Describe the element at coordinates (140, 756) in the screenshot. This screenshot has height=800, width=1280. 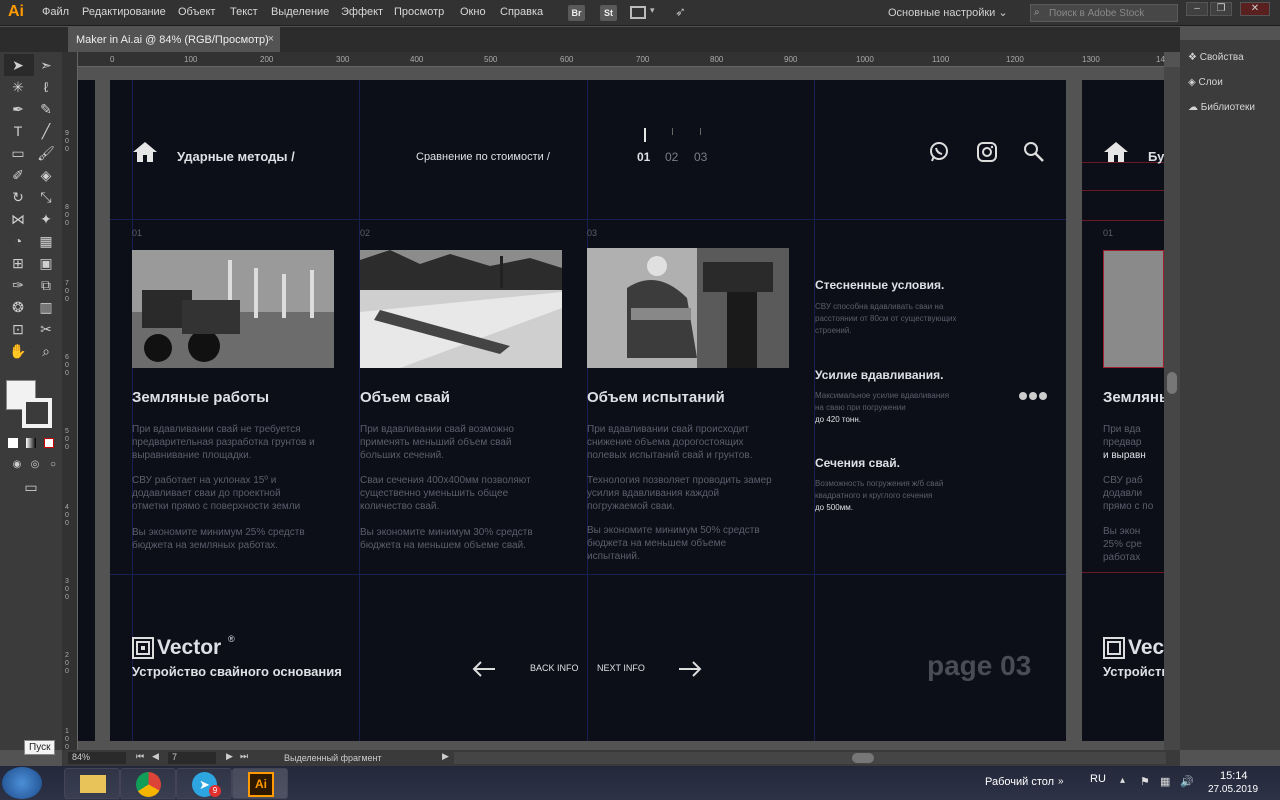
I see `first-artboard-button: ⏮` at that location.